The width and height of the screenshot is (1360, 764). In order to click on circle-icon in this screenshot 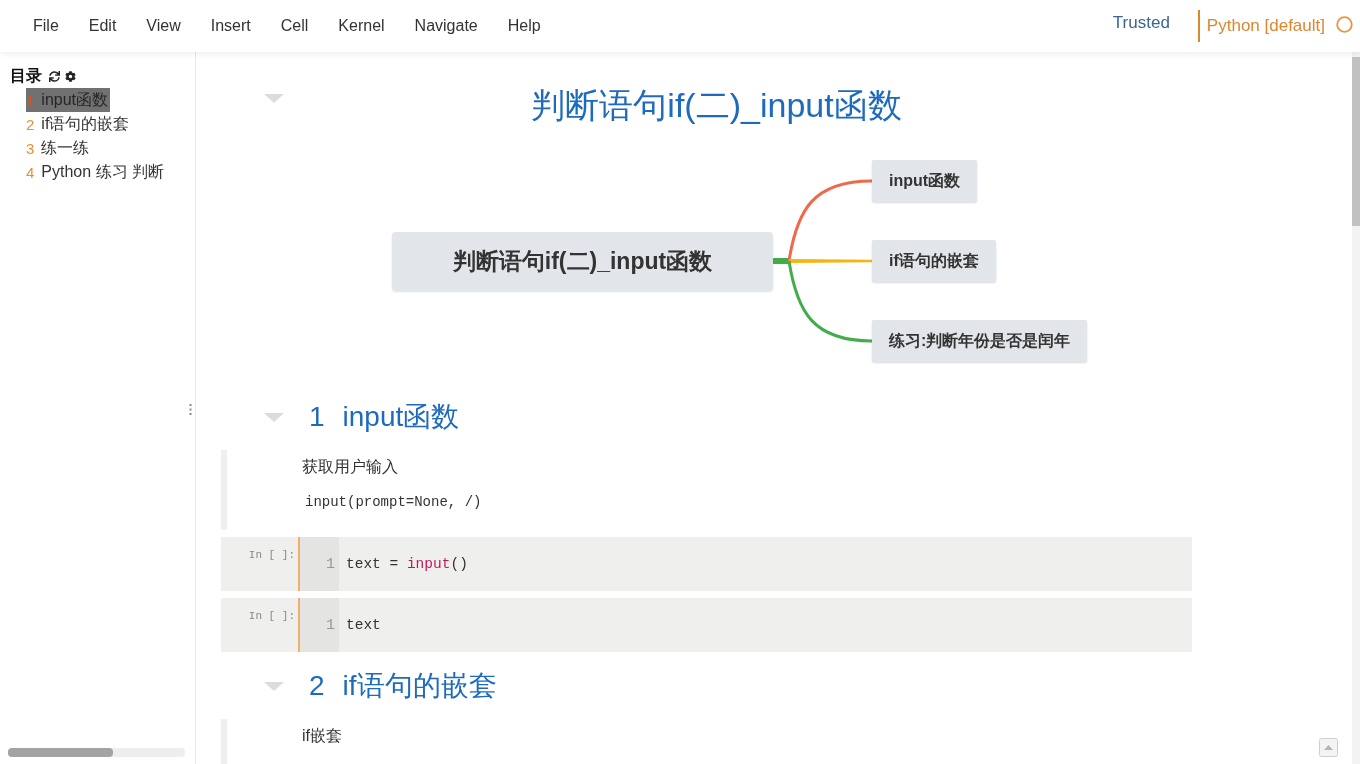, I will do `click(1344, 24)`.